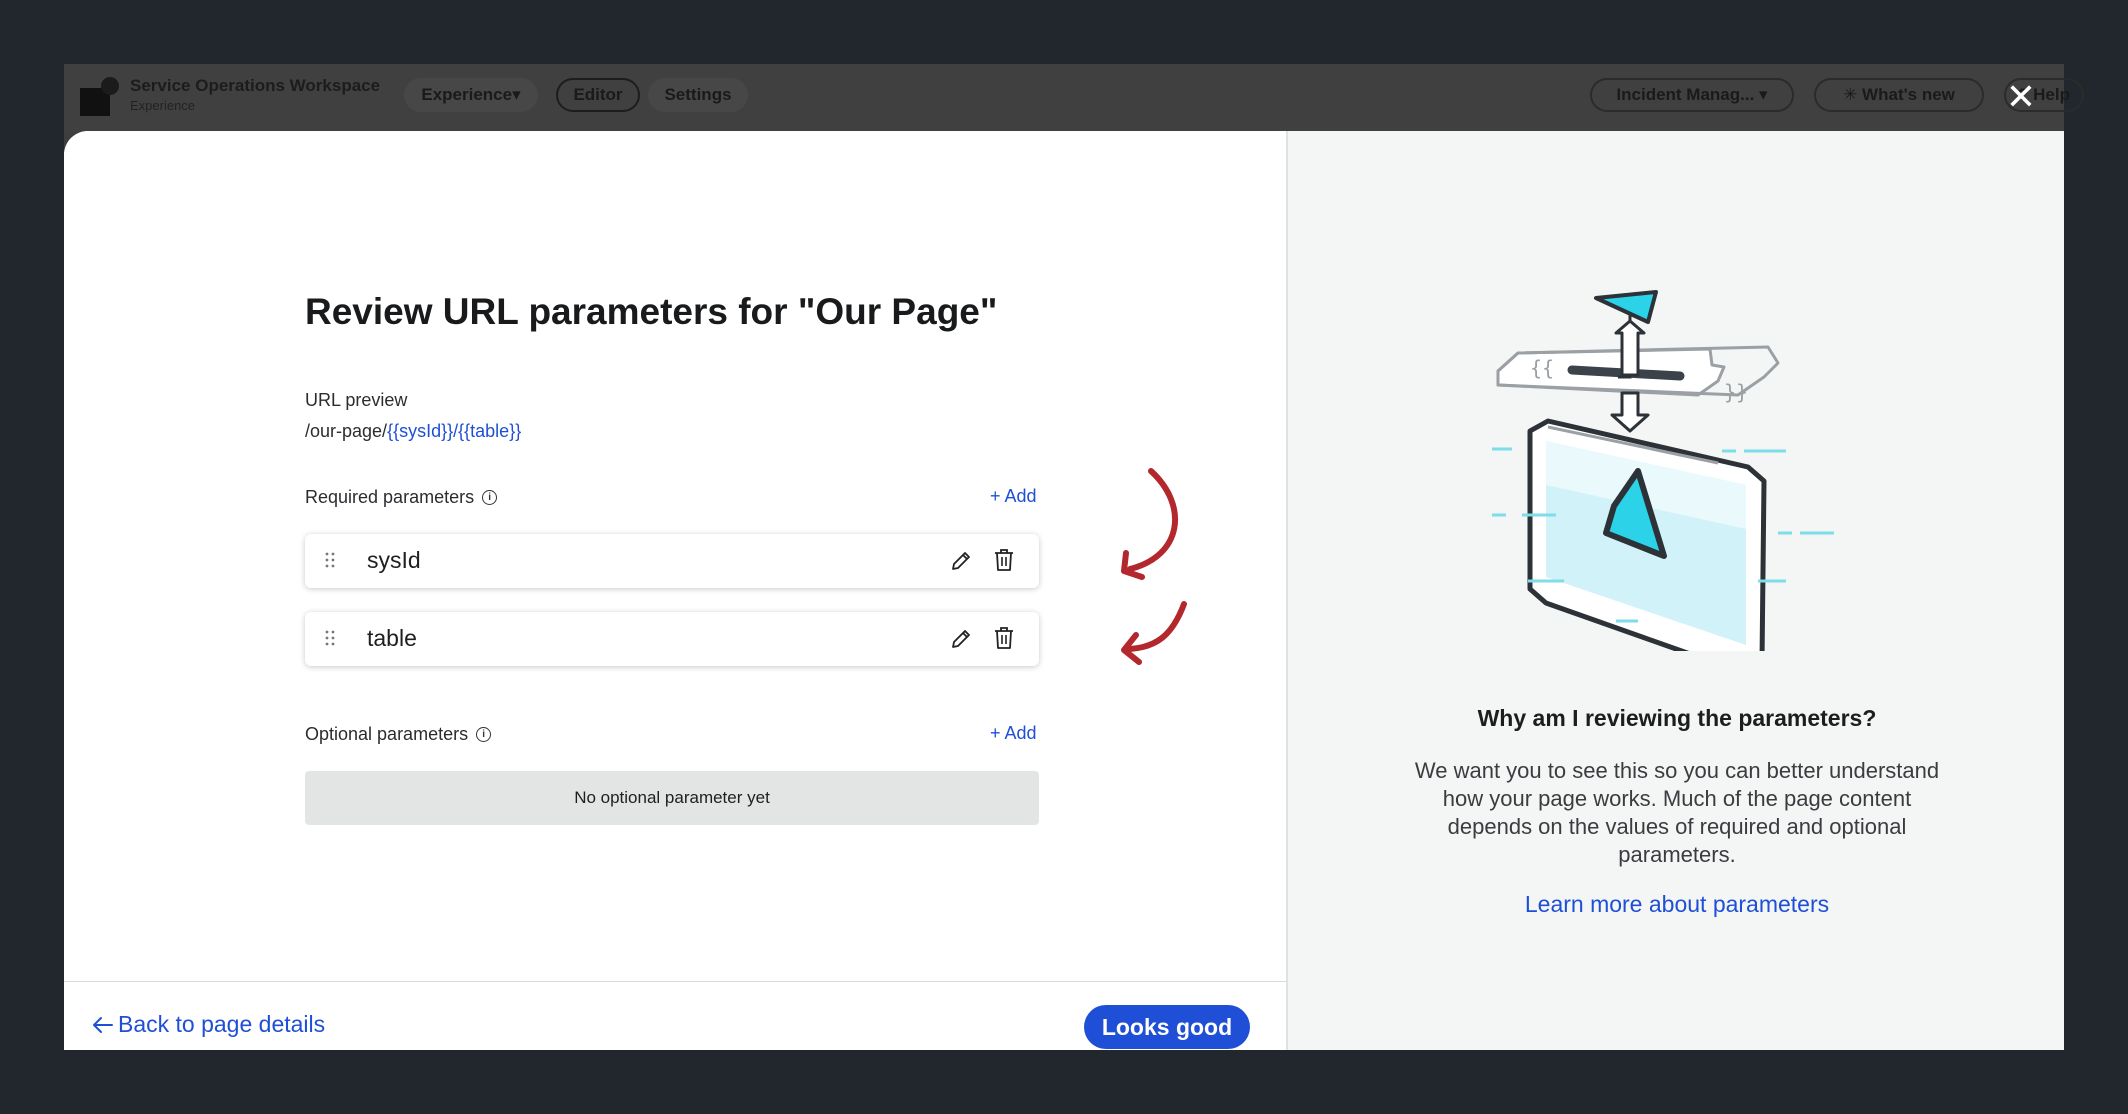  I want to click on tab-editor: Editor, so click(598, 95).